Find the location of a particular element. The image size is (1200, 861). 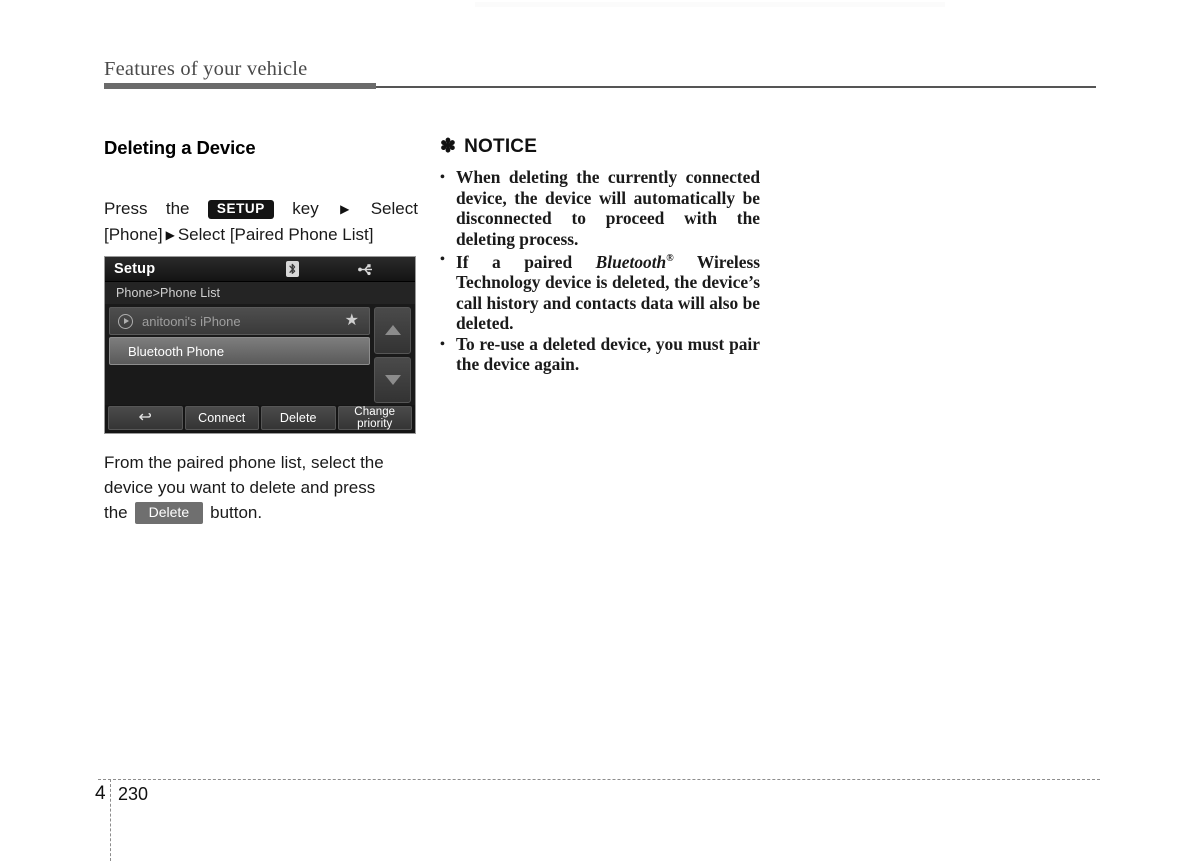

key-word: key is located at coordinates (305, 208).